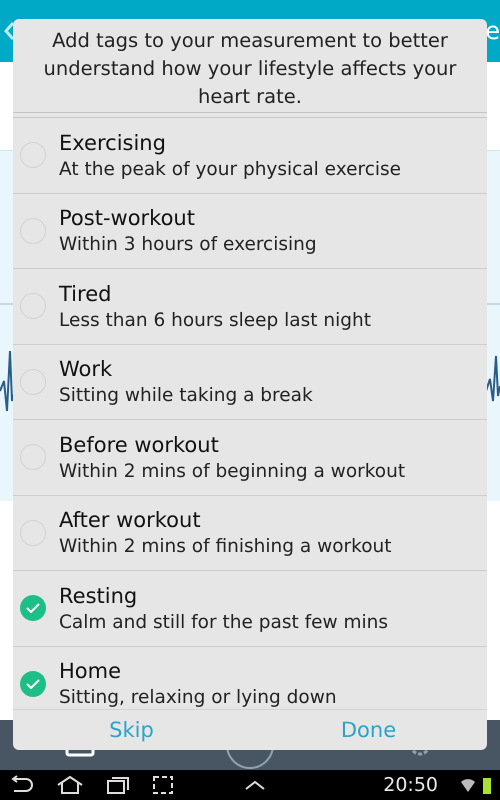 Image resolution: width=500 pixels, height=800 pixels. Describe the element at coordinates (130, 520) in the screenshot. I see `tag-title: After workout` at that location.